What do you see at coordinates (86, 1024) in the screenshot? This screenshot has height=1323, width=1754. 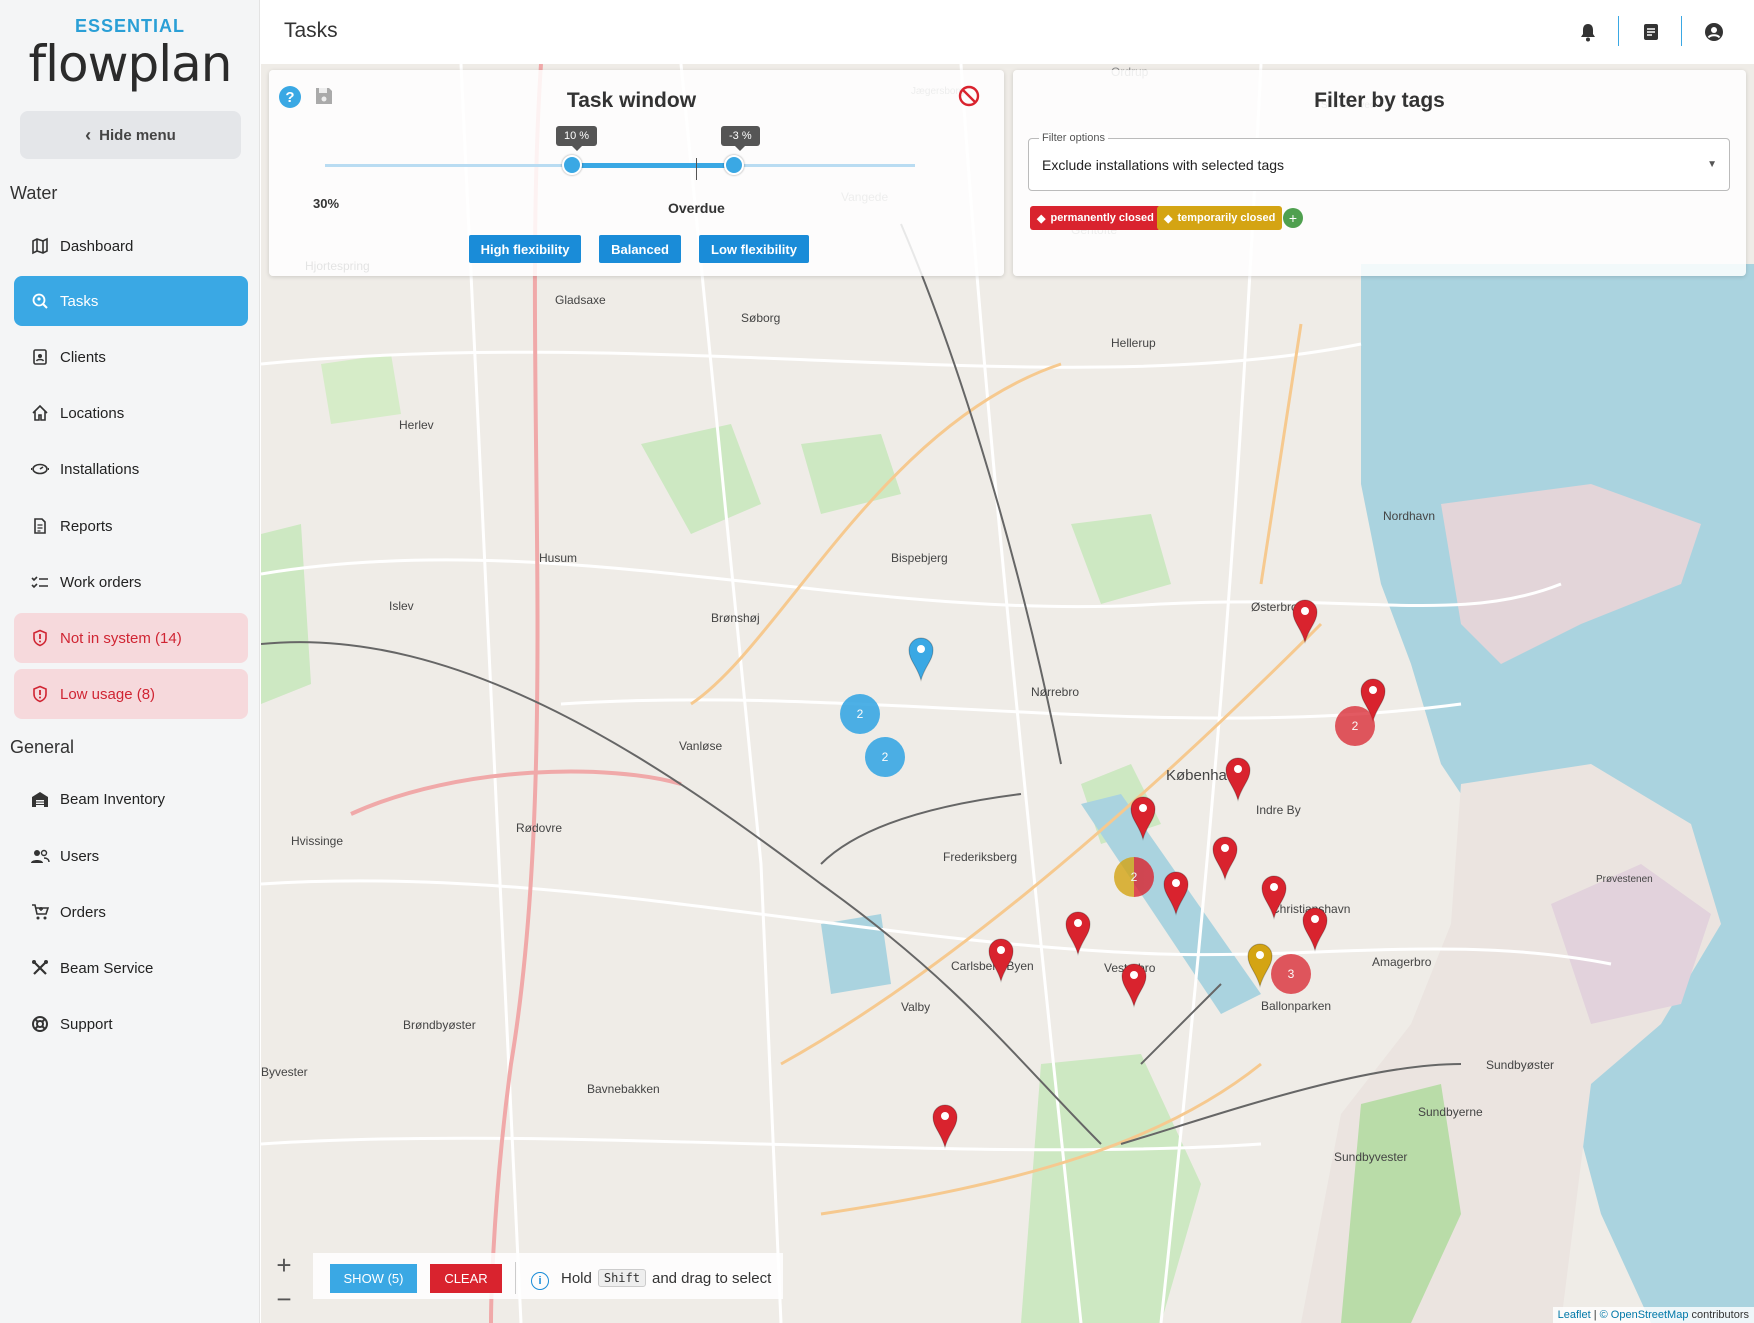 I see `sidebar-item-label: Support` at bounding box center [86, 1024].